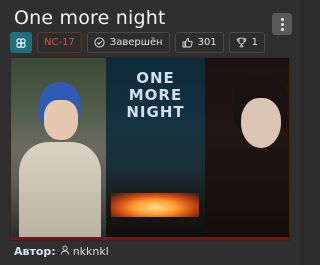  I want to click on status-badge: Завершён, so click(128, 42).